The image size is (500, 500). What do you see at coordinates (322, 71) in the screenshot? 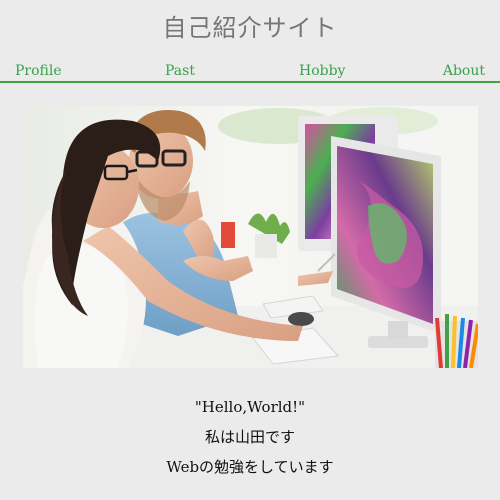
I see `nav-item-hobby: Hobby` at bounding box center [322, 71].